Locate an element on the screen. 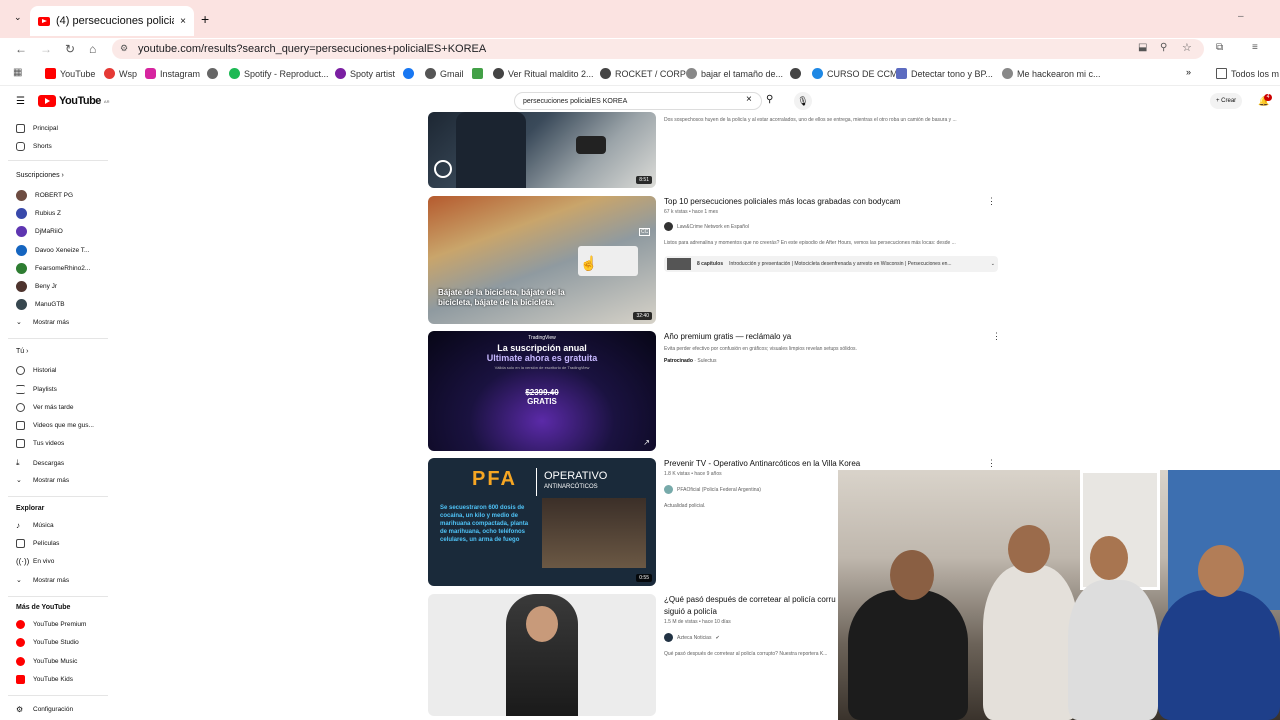  sidebar-divider is located at coordinates (58, 596).